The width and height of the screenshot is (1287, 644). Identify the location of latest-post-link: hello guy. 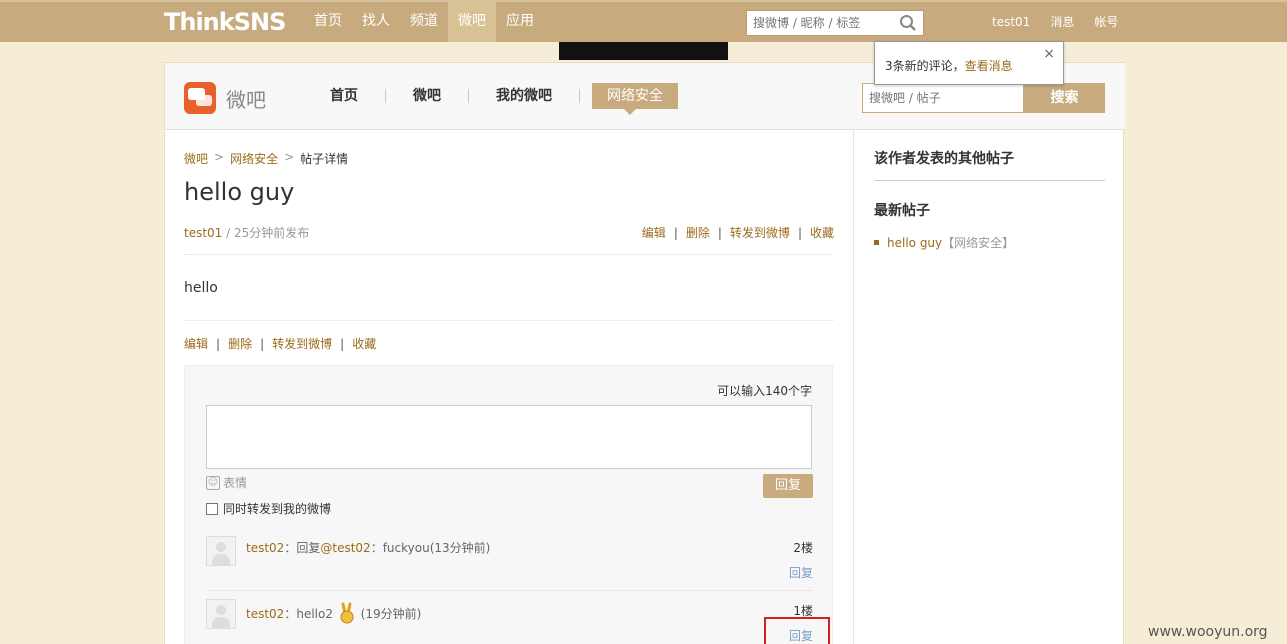
(914, 243).